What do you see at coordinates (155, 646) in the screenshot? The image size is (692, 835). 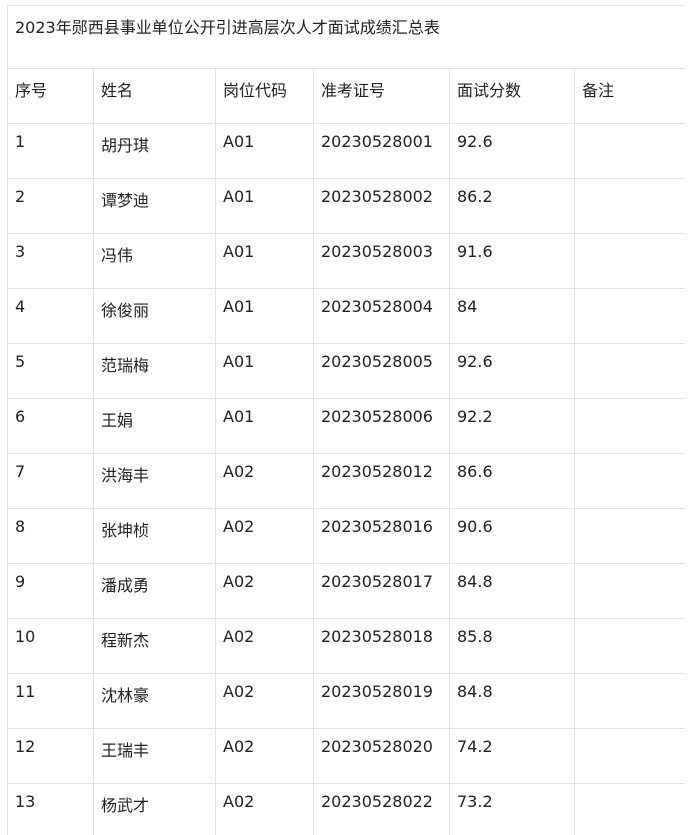 I see `cell-name: 程新杰` at bounding box center [155, 646].